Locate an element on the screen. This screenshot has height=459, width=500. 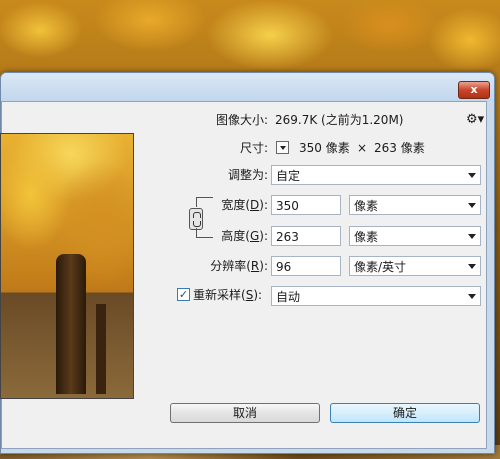
width-label-key: D is located at coordinates (255, 205).